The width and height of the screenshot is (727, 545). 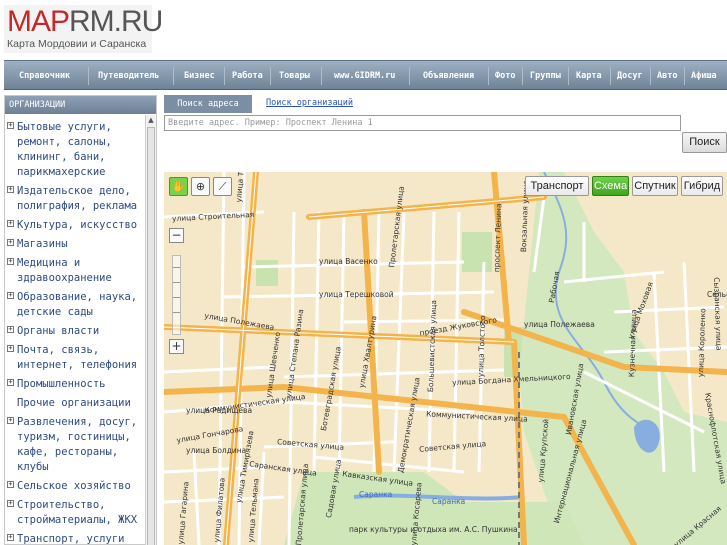 I want to click on sidebar-category-item: + Органы власти, so click(x=75, y=331).